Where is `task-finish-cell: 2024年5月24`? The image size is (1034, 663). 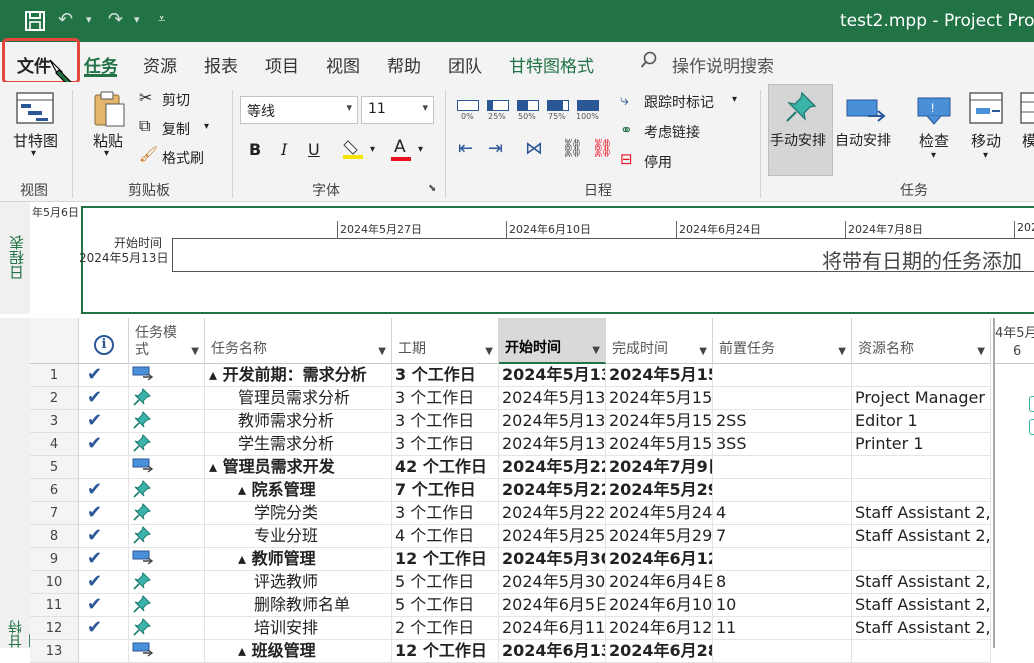
task-finish-cell: 2024年5月24 is located at coordinates (659, 513).